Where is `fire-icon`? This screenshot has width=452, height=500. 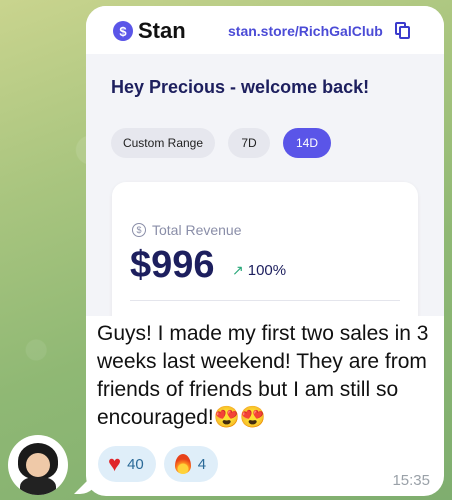
fire-icon is located at coordinates (183, 464).